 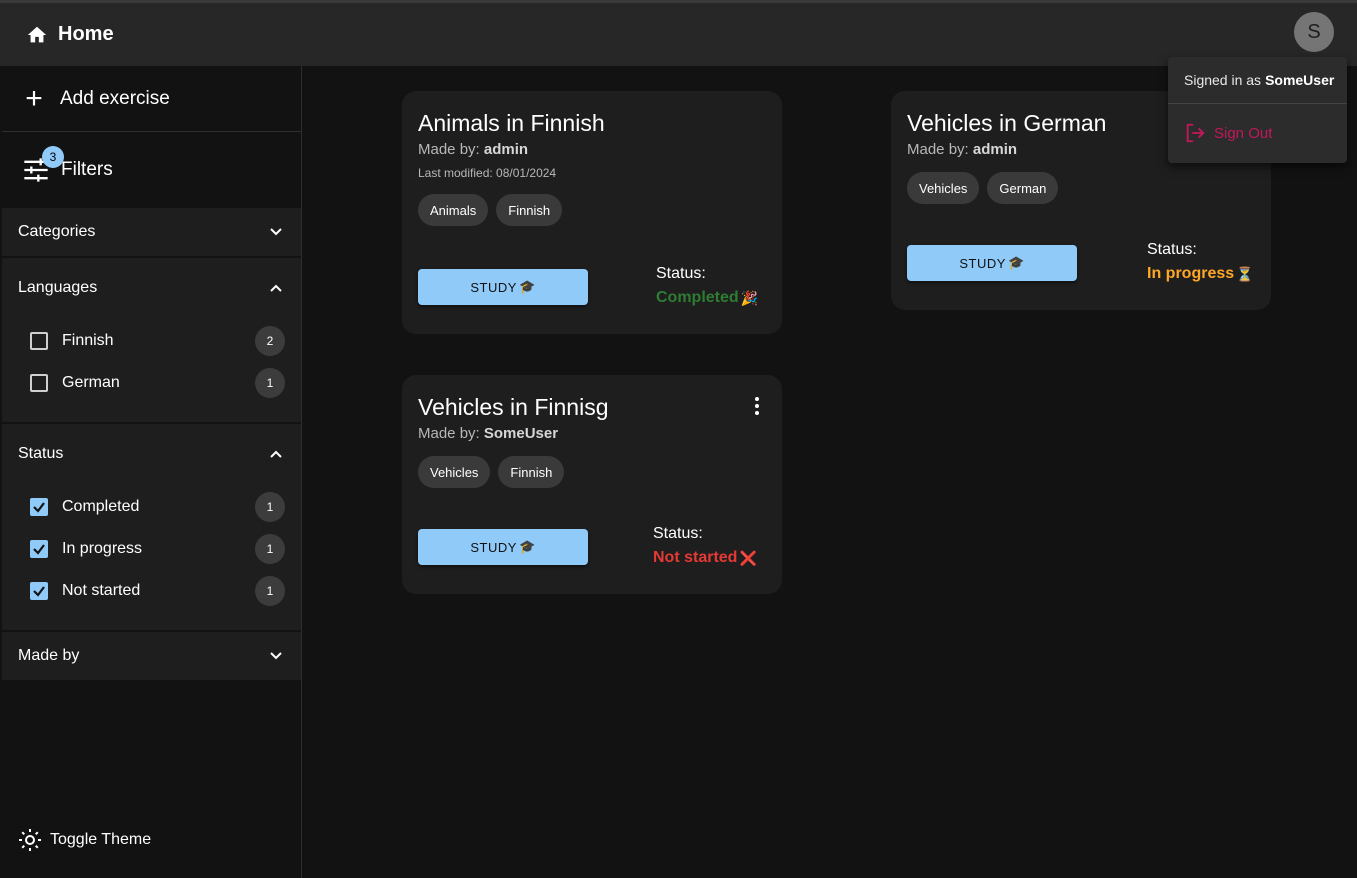 I want to click on add-exercise-label: Add exercise, so click(x=115, y=98).